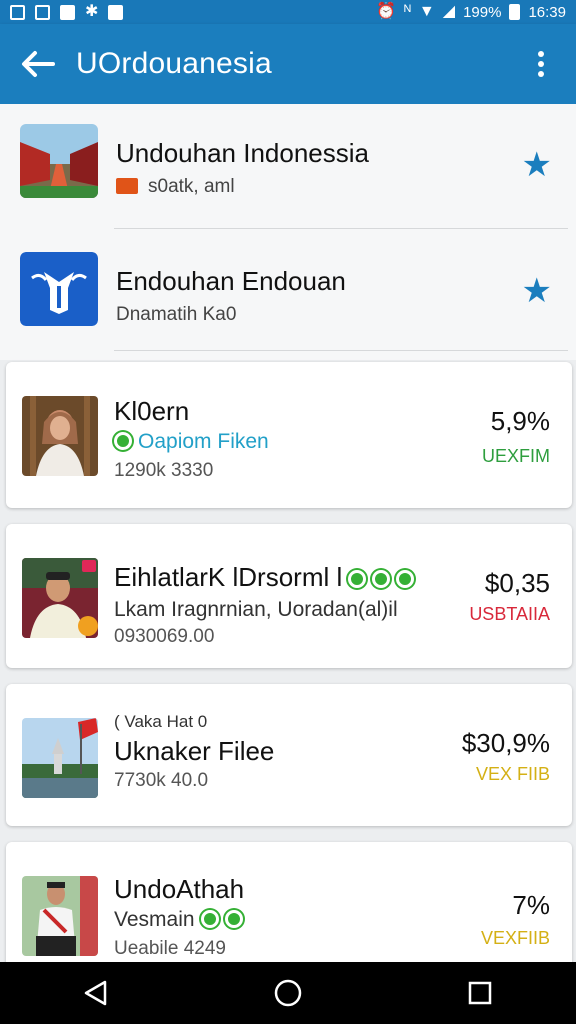 The image size is (576, 1024). What do you see at coordinates (164, 636) in the screenshot?
I see `card-meta: 0930069.00` at bounding box center [164, 636].